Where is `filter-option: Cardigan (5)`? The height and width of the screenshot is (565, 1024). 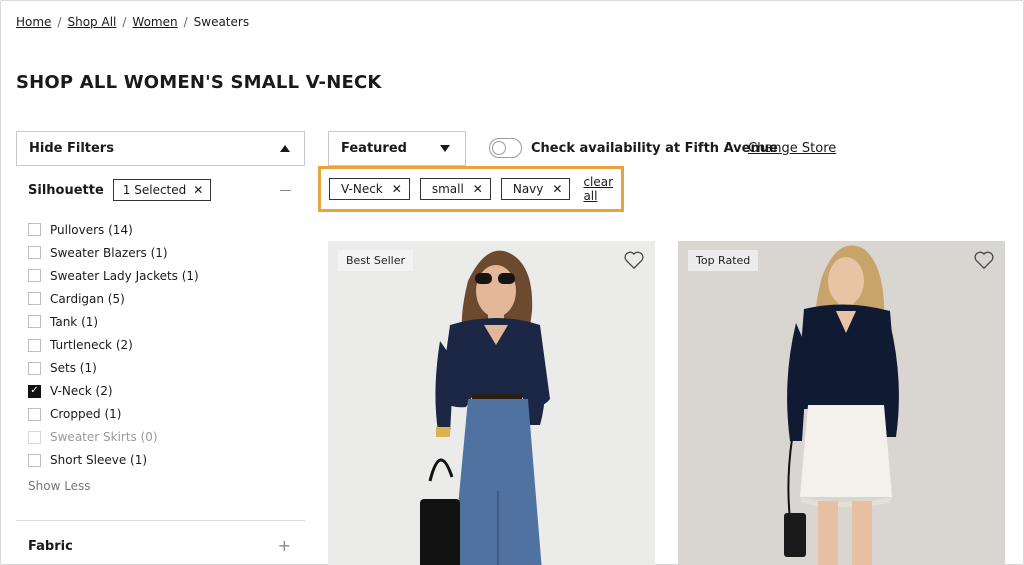 filter-option: Cardigan (5) is located at coordinates (113, 298).